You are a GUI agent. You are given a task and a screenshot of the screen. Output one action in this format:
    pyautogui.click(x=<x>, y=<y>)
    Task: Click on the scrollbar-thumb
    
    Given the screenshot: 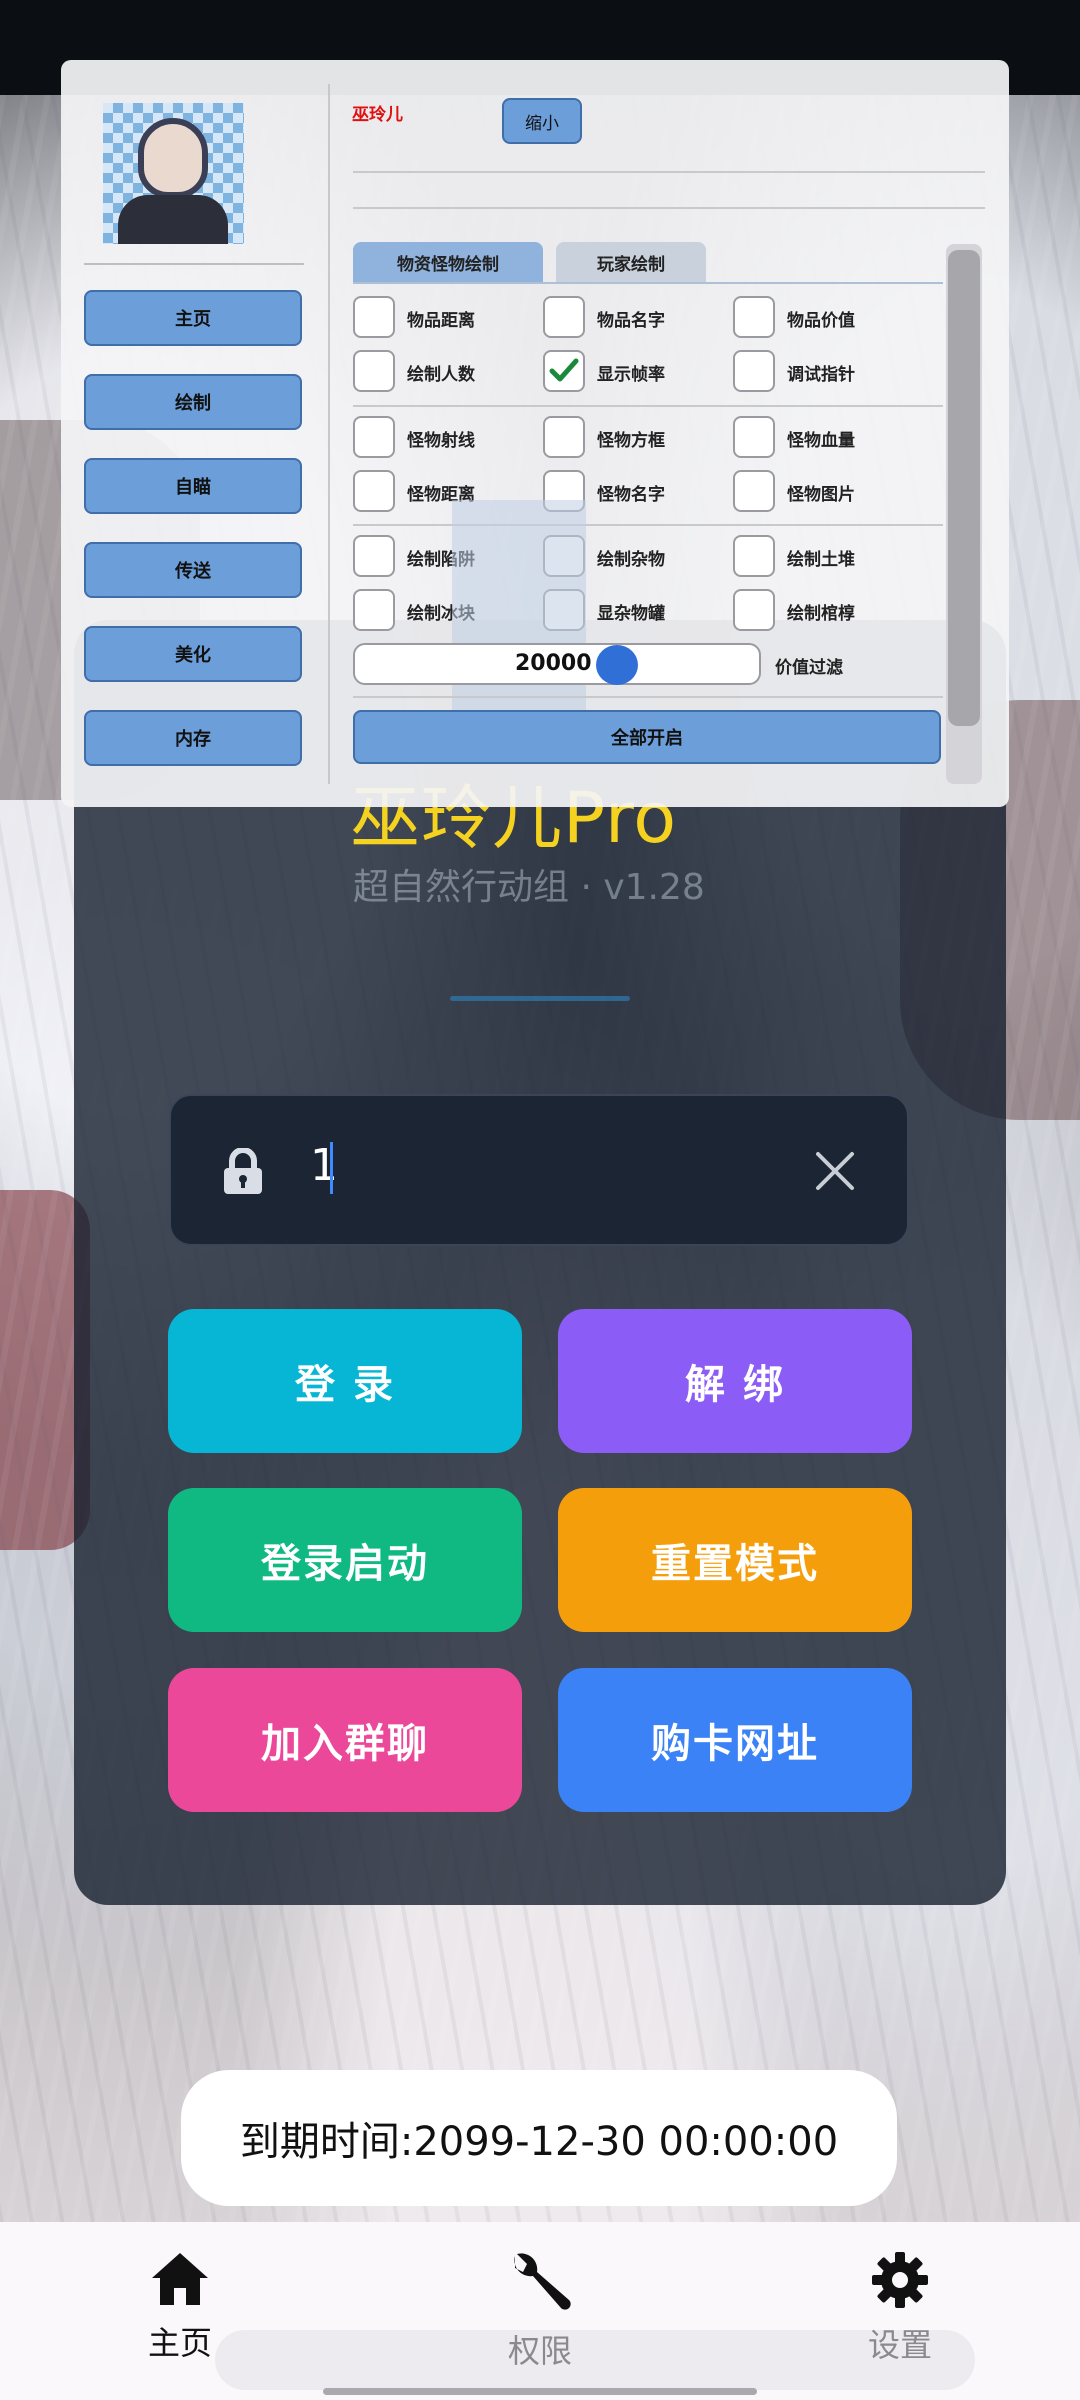 What is the action you would take?
    pyautogui.click(x=964, y=488)
    